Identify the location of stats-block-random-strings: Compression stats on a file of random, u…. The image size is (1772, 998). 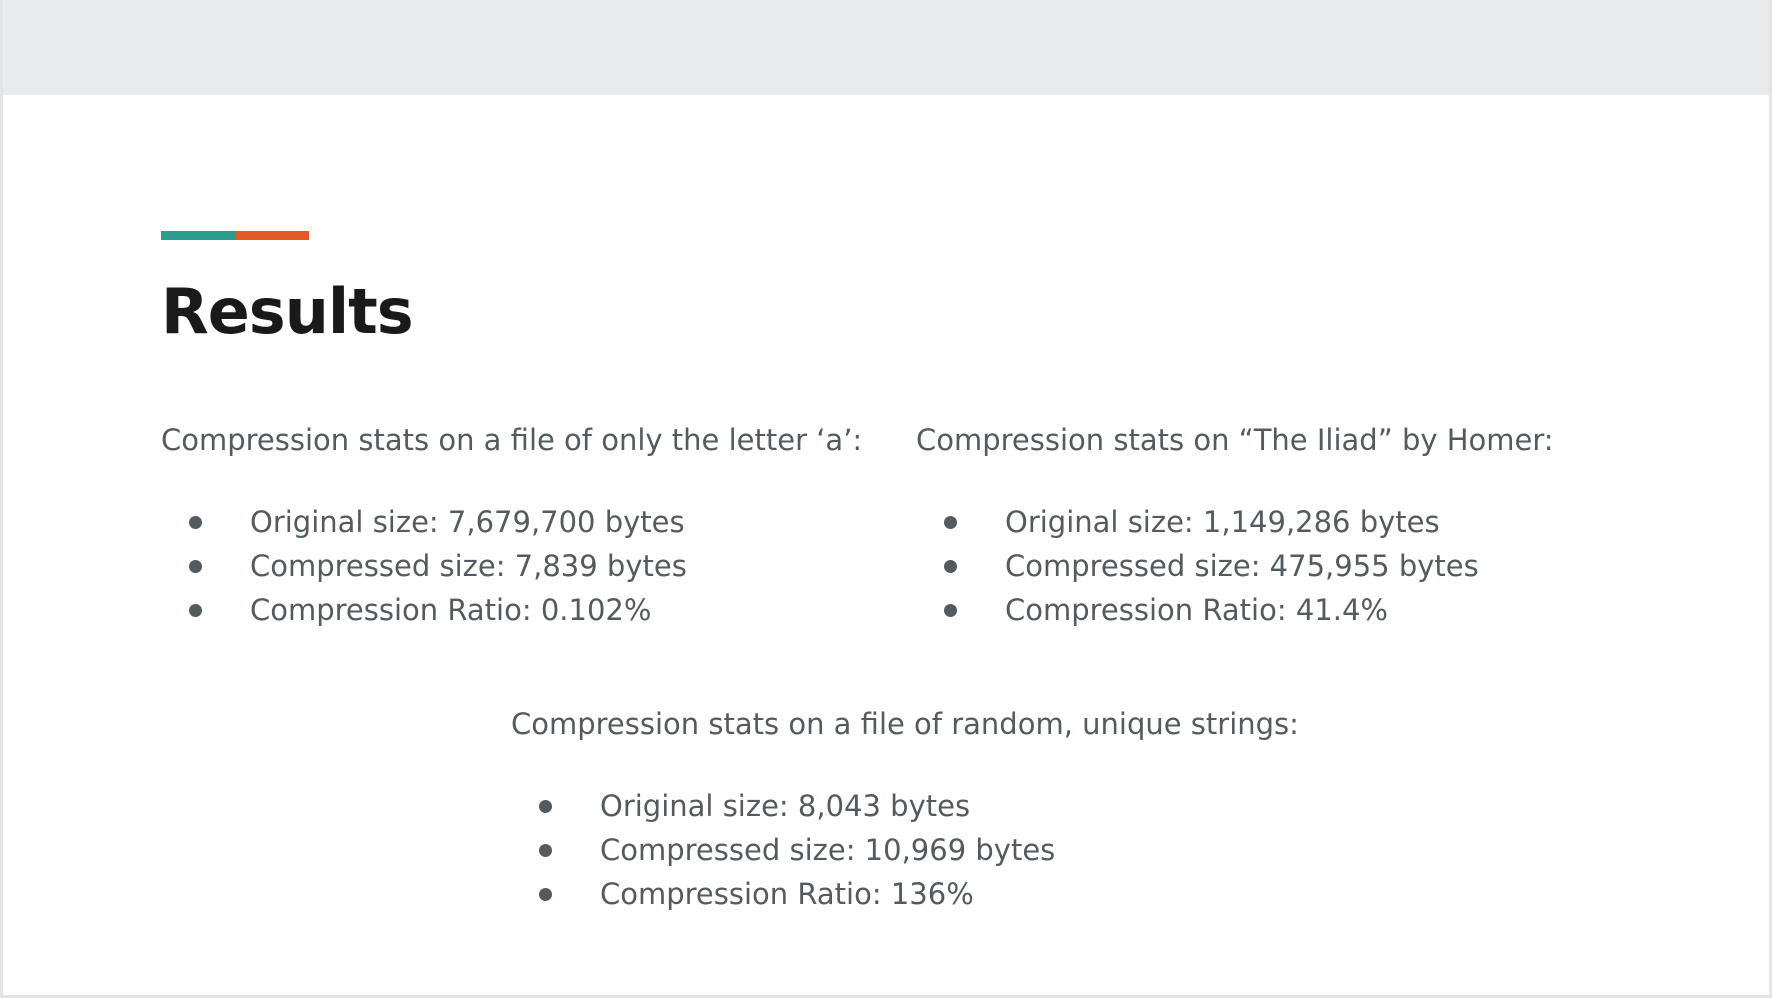
(905, 810).